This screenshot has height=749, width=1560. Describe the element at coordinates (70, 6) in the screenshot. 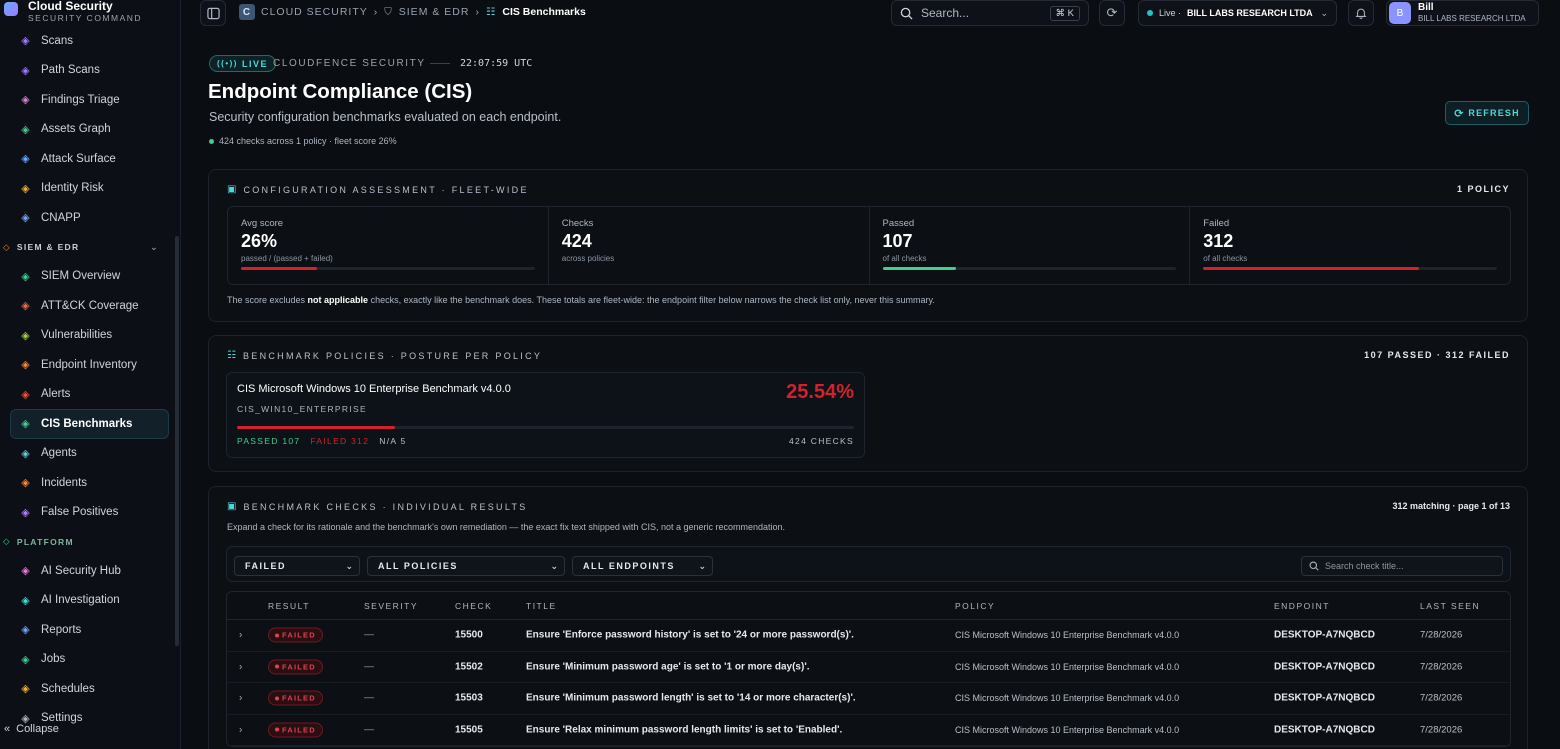

I see `brand-title: Cloud Security` at that location.